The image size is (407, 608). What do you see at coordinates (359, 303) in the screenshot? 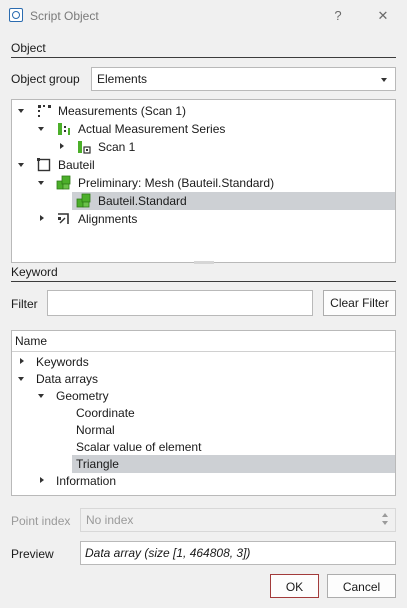
I see `clear-filter-button: Clear Filter` at bounding box center [359, 303].